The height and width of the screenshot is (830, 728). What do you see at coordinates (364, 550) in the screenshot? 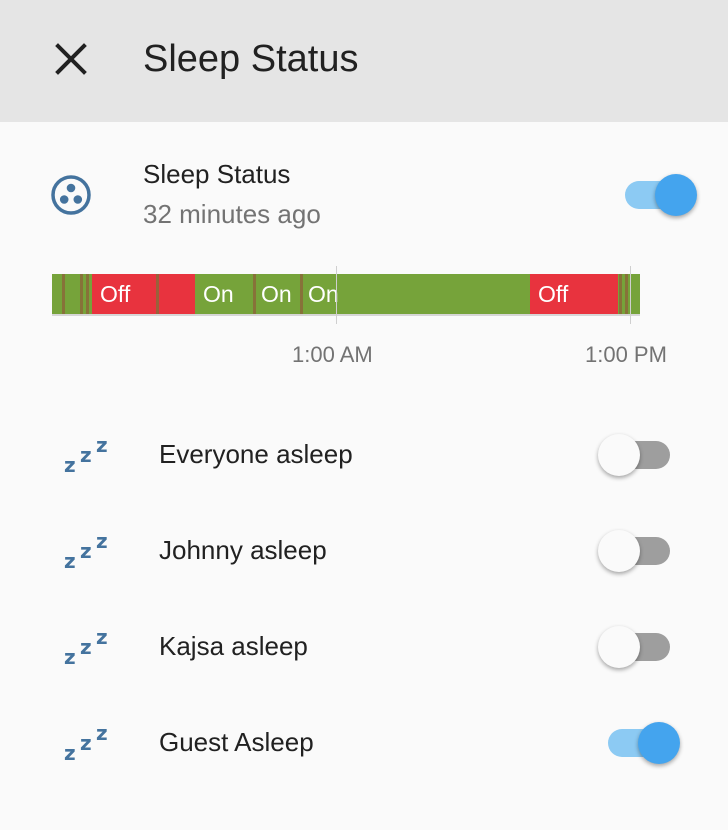
I see `entity-row: z z z Johnny asleep` at bounding box center [364, 550].